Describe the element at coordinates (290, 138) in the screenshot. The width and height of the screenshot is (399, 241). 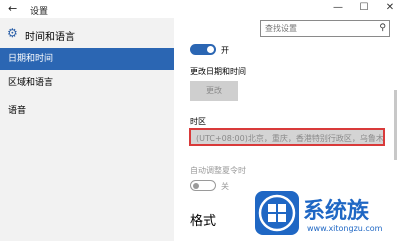
I see `timezone-value: (UTC+08:00)北京，重庆，香港特别行政区，乌鲁木` at that location.